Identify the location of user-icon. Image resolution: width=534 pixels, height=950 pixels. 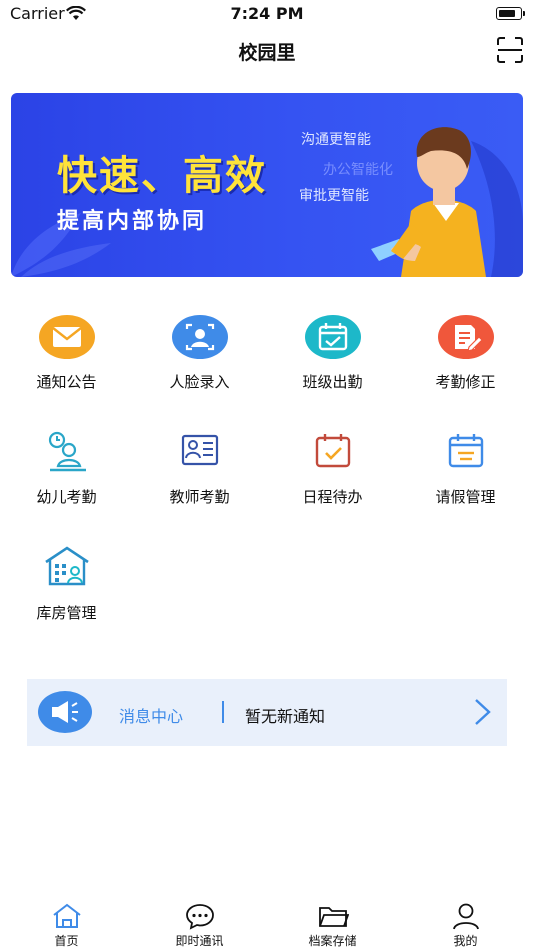
(466, 916).